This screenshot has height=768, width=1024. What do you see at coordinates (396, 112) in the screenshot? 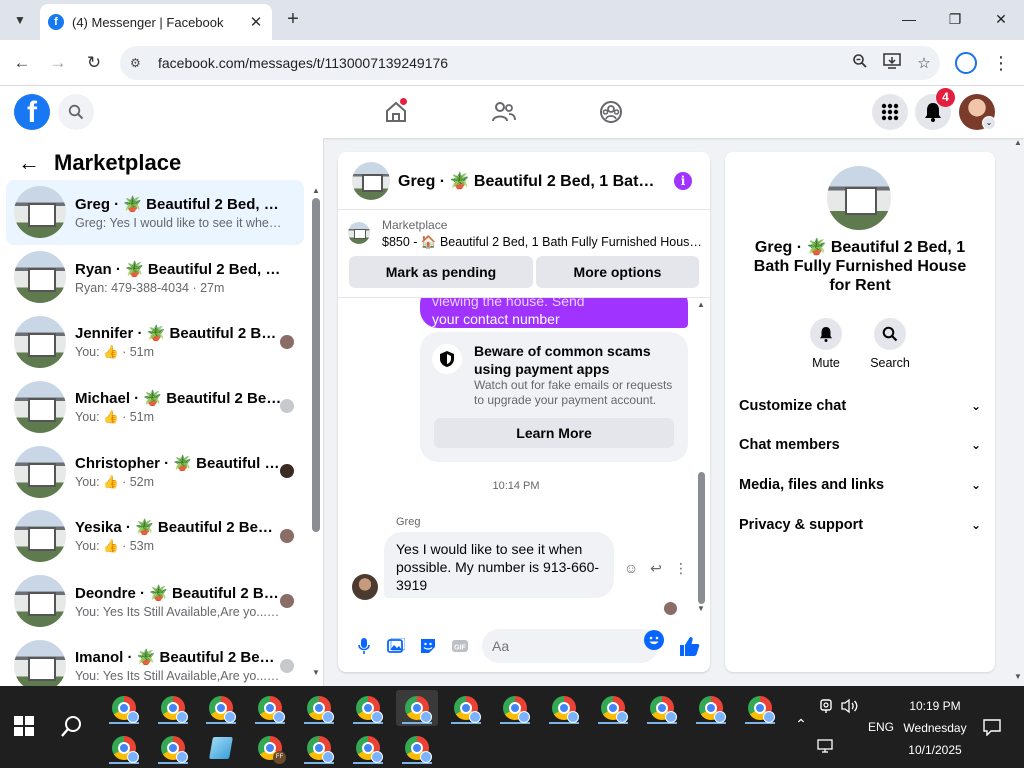
I see `home-icon` at bounding box center [396, 112].